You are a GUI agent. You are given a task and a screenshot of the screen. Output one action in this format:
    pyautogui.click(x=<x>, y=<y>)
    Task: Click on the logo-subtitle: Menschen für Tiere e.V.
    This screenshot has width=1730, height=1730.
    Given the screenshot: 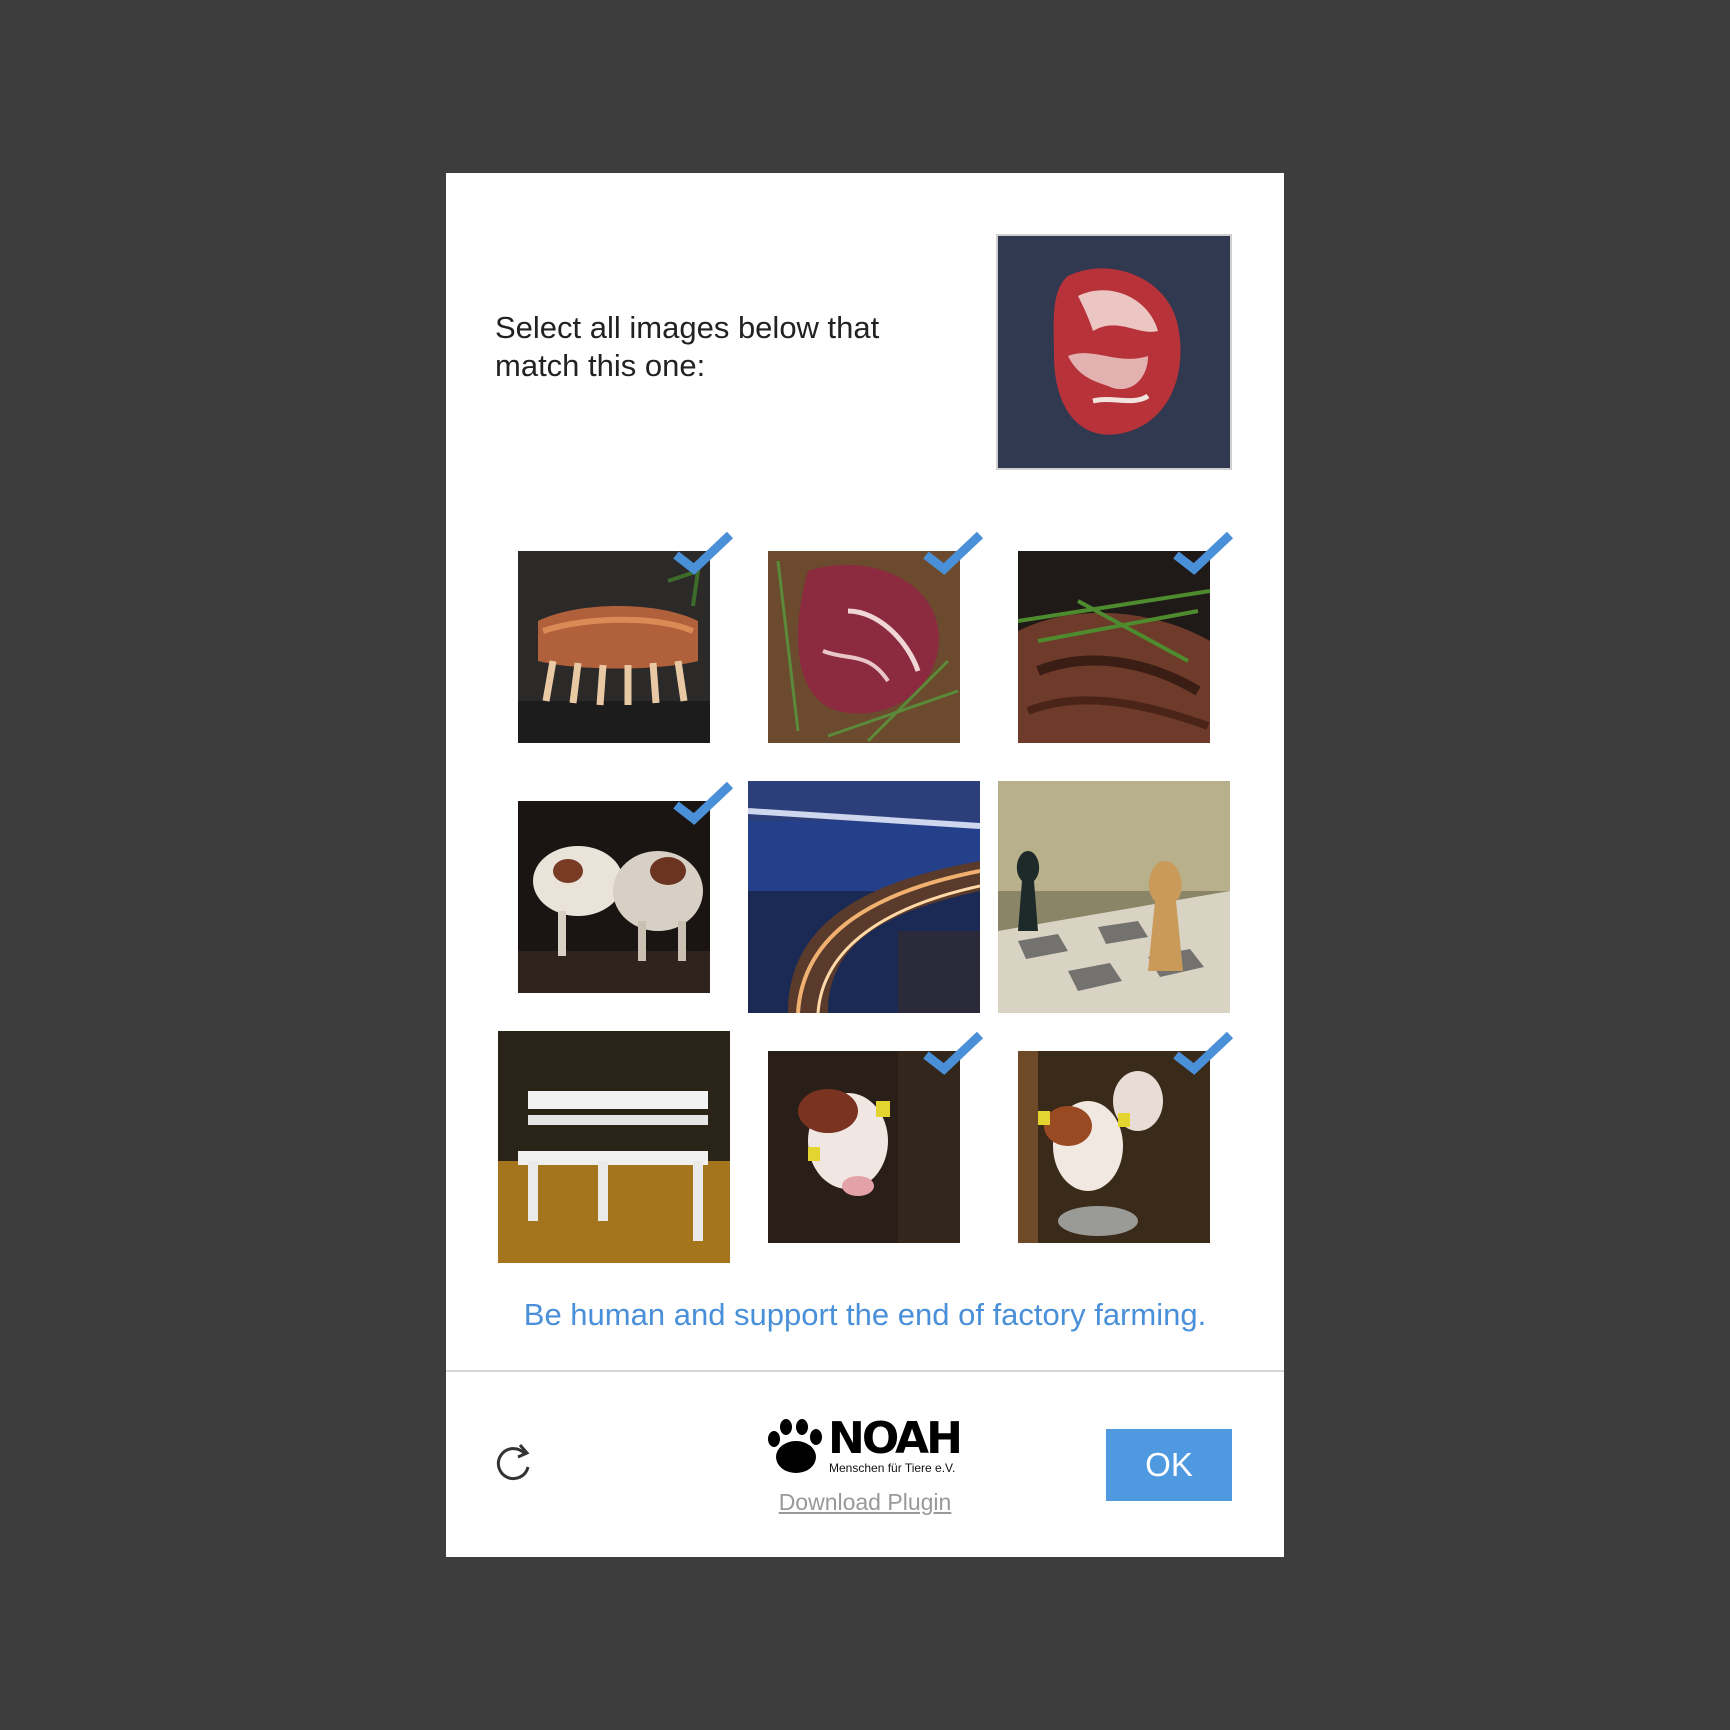 What is the action you would take?
    pyautogui.click(x=892, y=1468)
    